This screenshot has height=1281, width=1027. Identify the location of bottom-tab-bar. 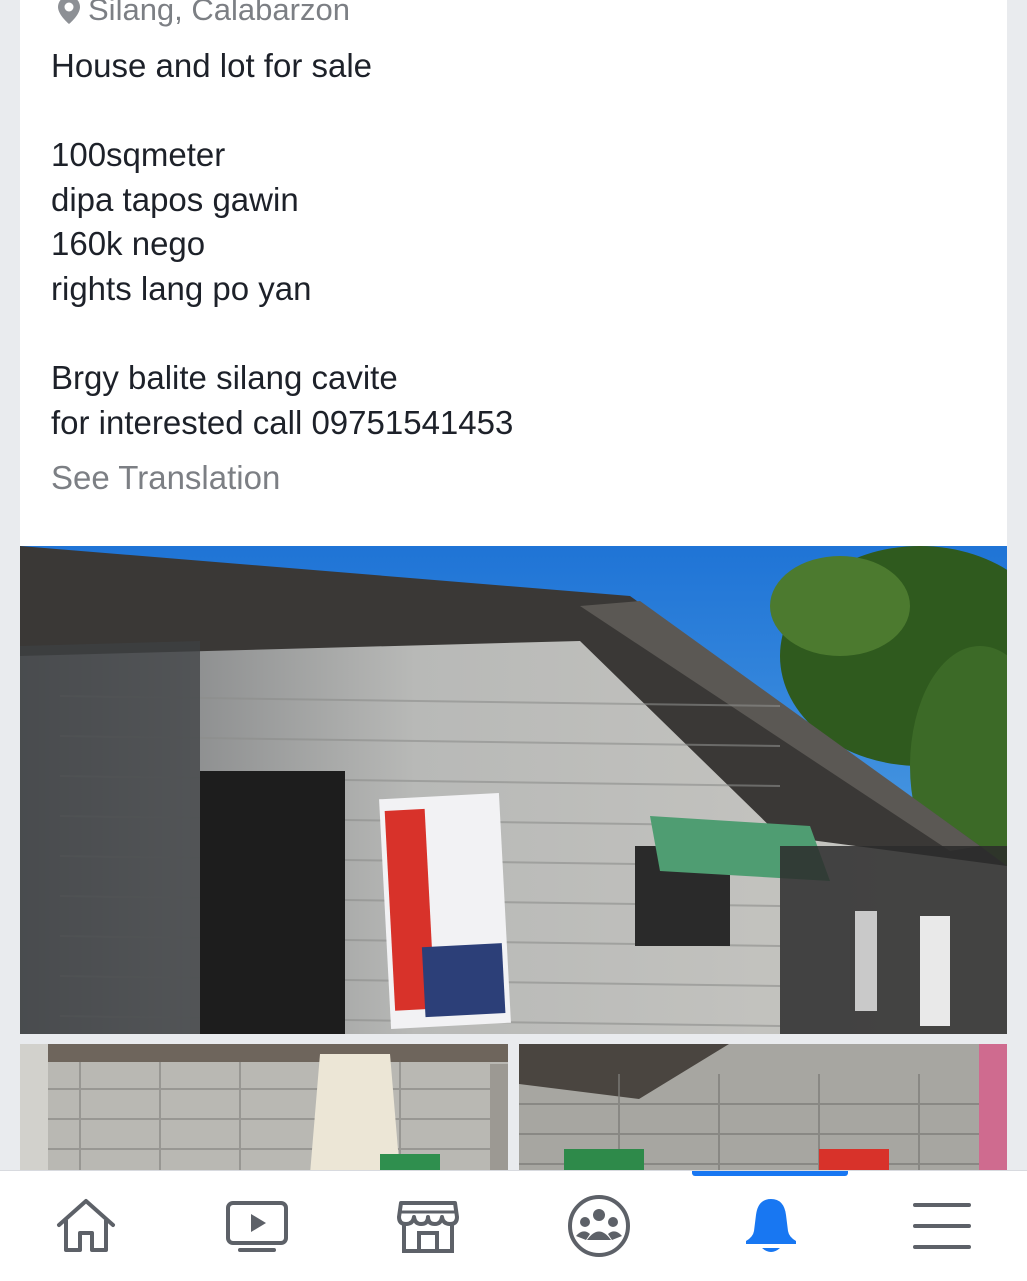
(513, 1225).